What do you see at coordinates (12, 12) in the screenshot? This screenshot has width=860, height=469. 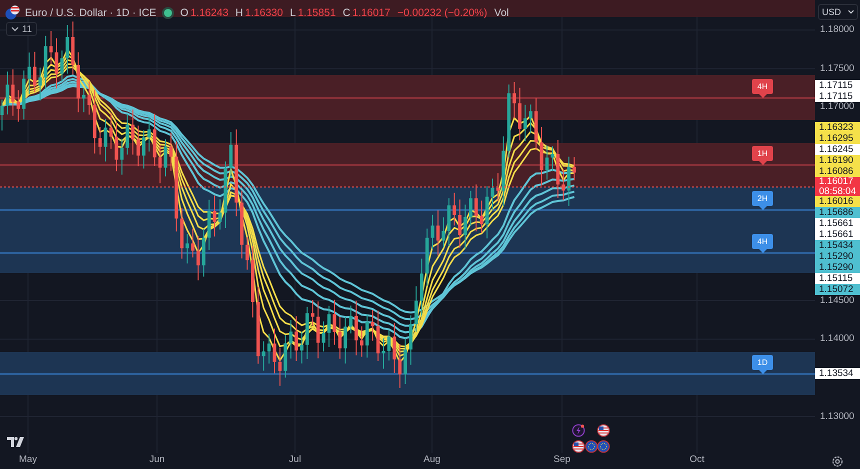 I see `currency-pair-icon` at bounding box center [12, 12].